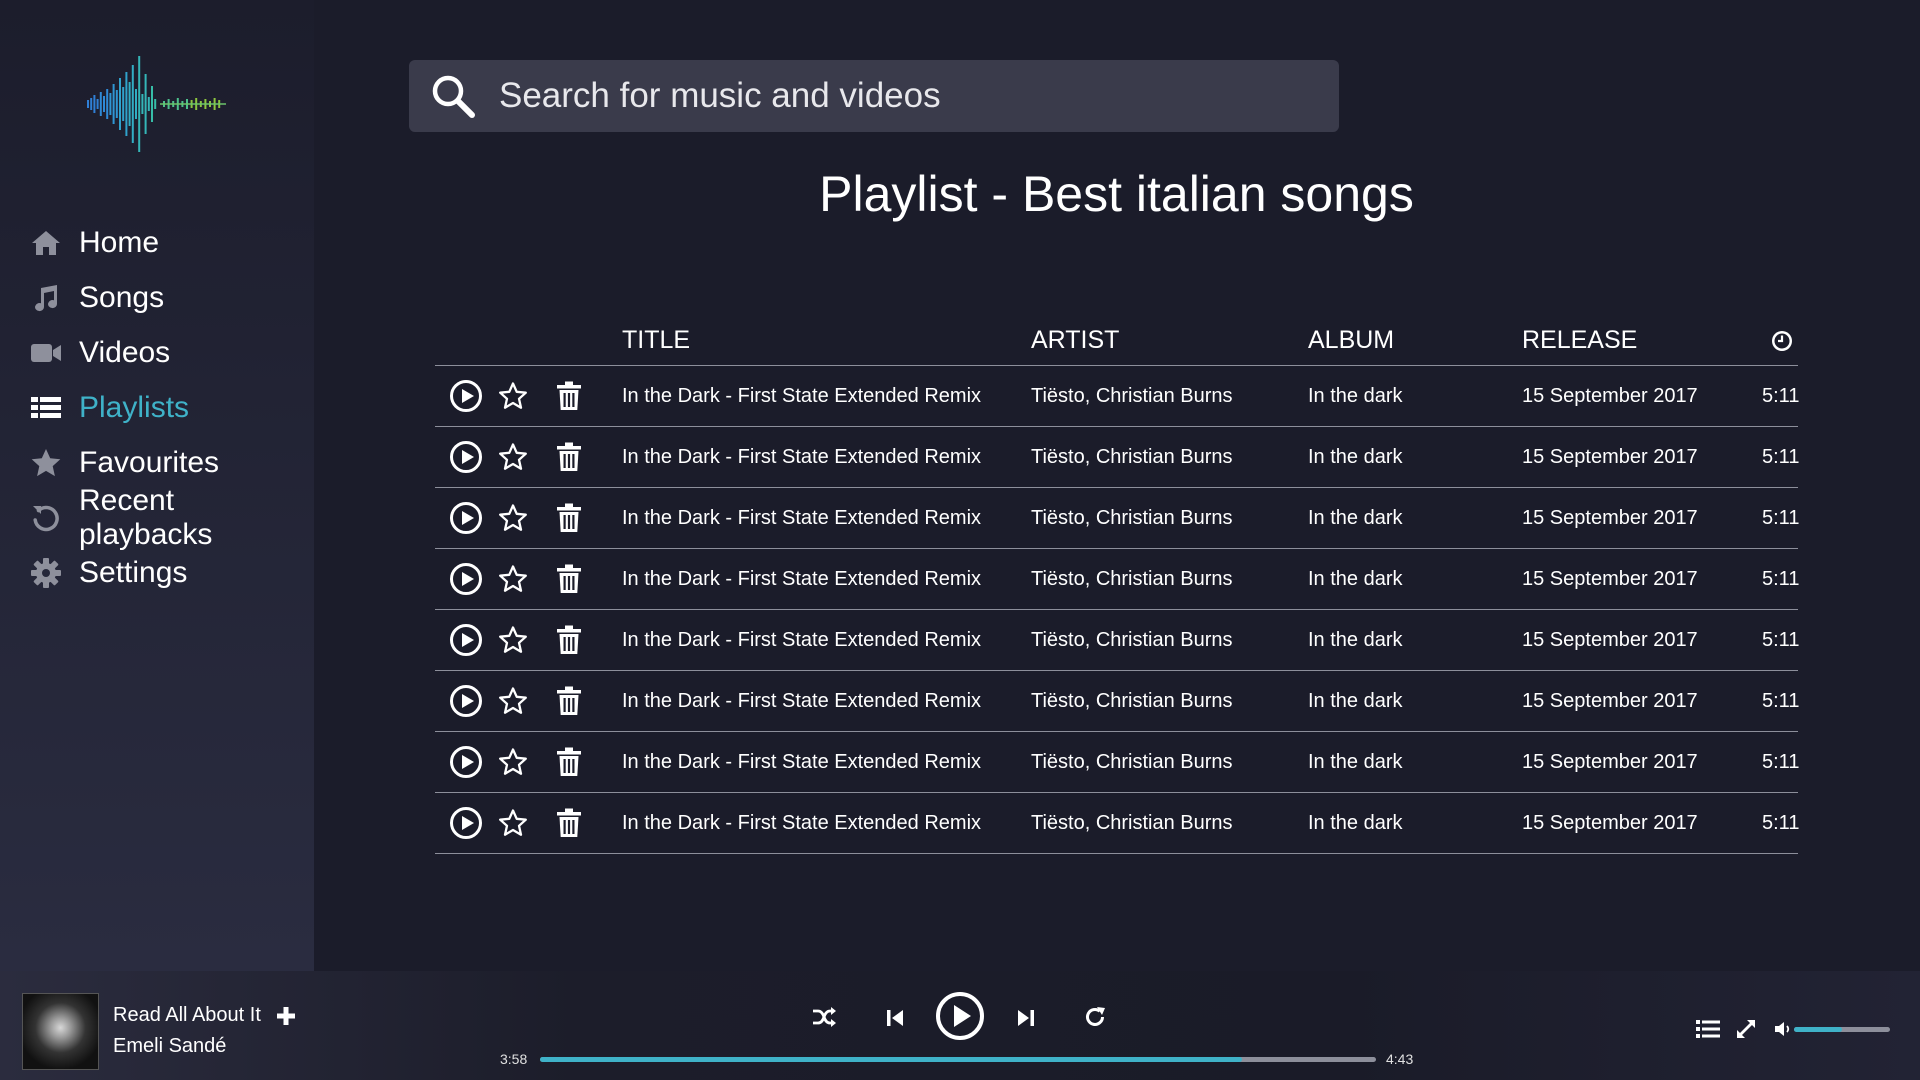  What do you see at coordinates (157, 104) in the screenshot?
I see `waveform-logo-icon` at bounding box center [157, 104].